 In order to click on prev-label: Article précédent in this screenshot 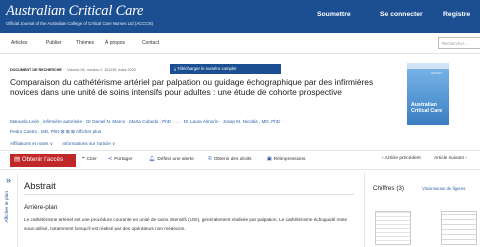, I will do `click(402, 158)`.